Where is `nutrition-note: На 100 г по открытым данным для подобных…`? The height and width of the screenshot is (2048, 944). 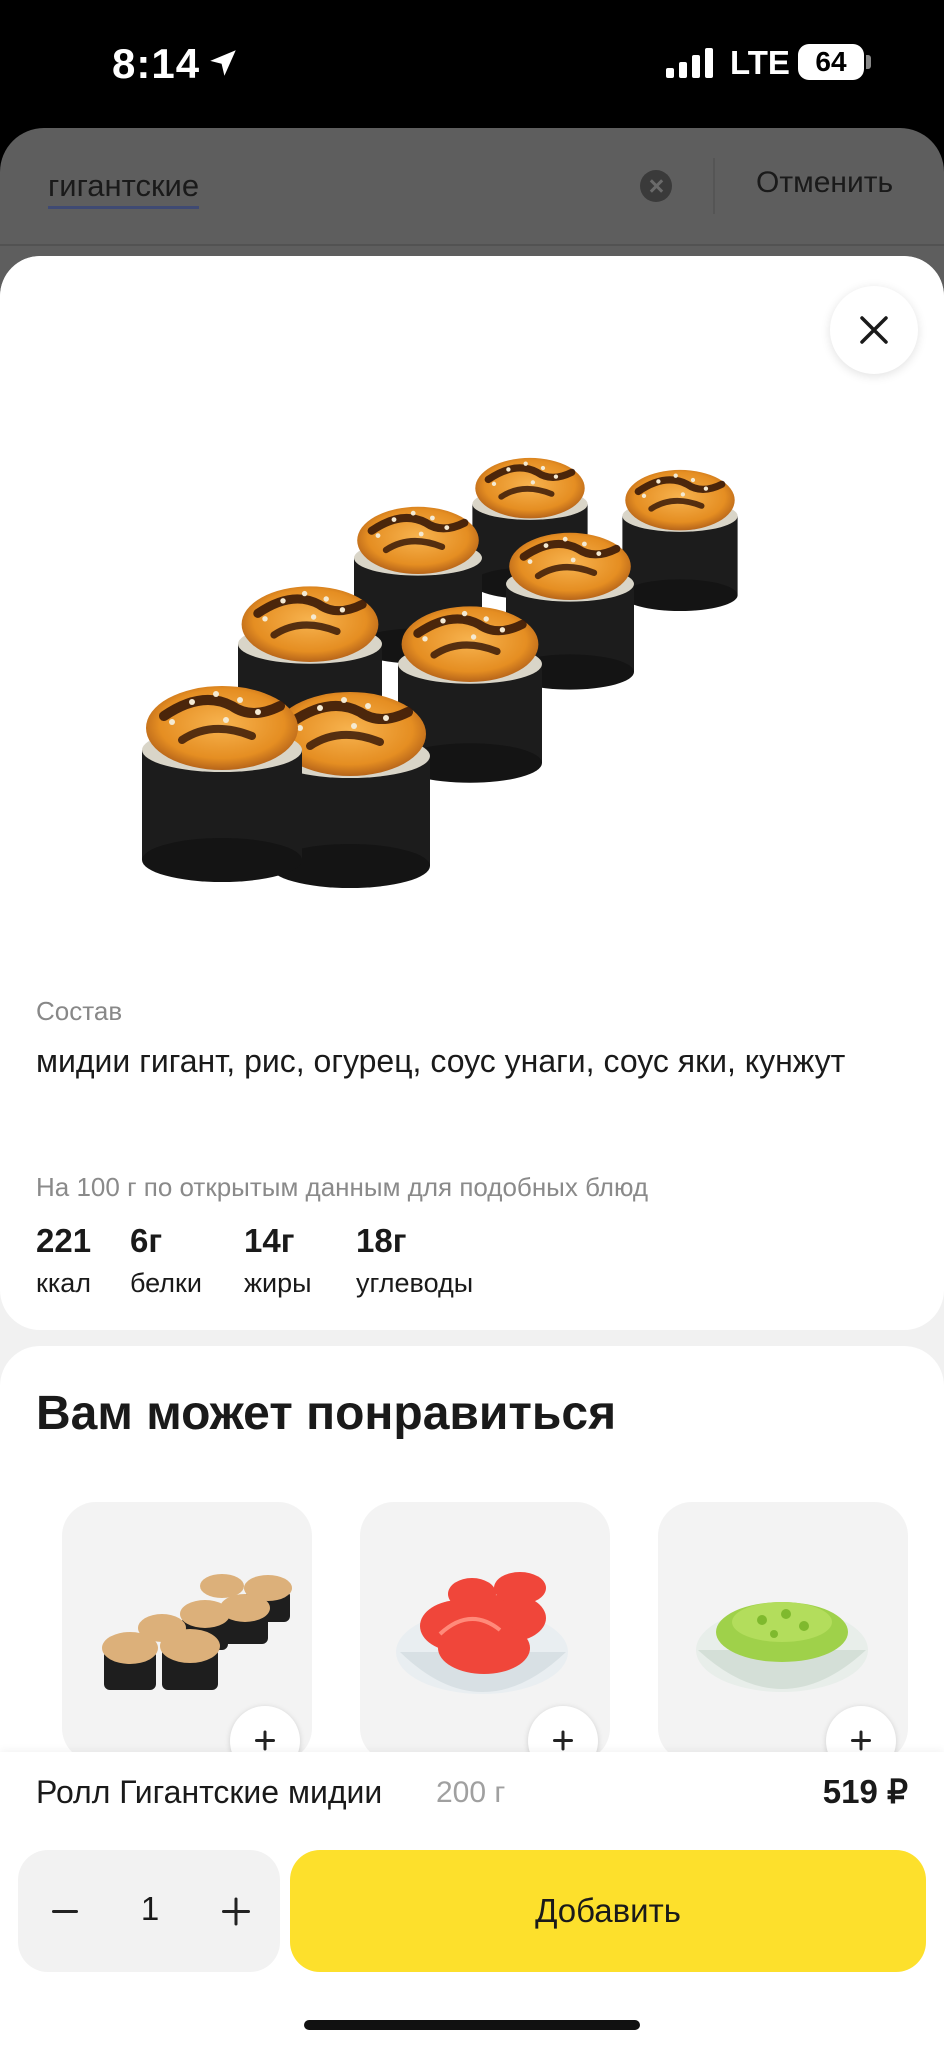
nutrition-note: На 100 г по открытым данным для подобных… is located at coordinates (342, 1187).